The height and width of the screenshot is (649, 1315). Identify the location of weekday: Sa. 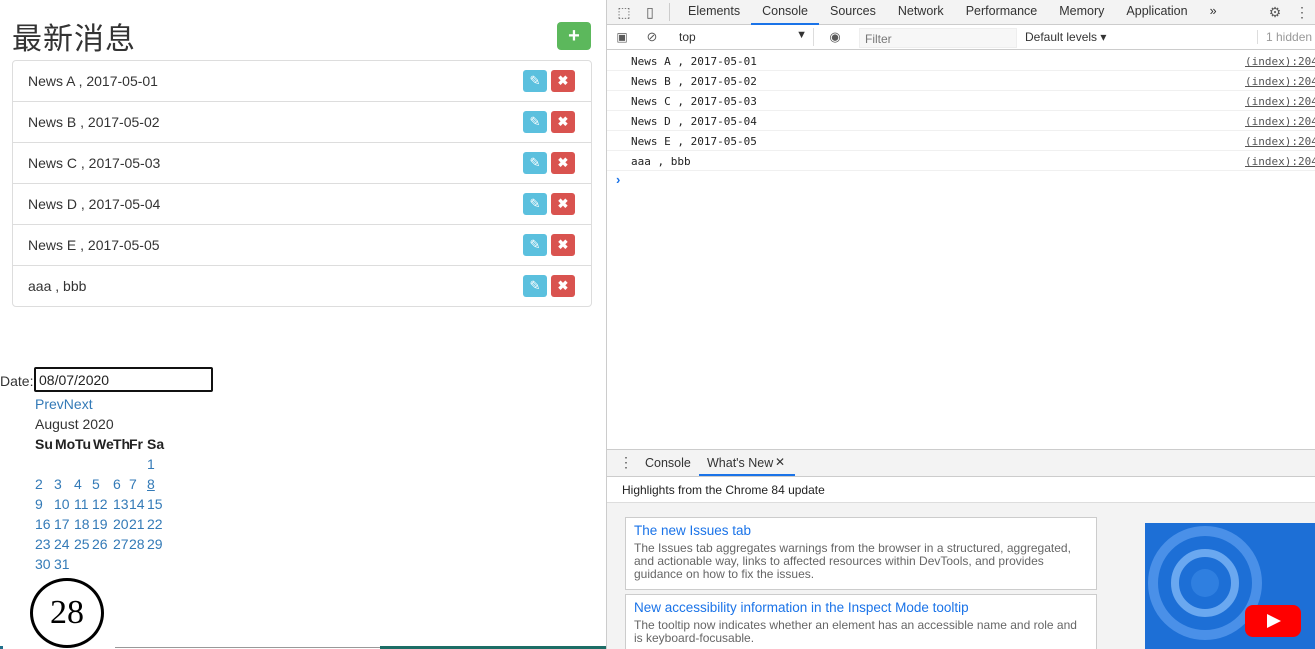
(156, 444).